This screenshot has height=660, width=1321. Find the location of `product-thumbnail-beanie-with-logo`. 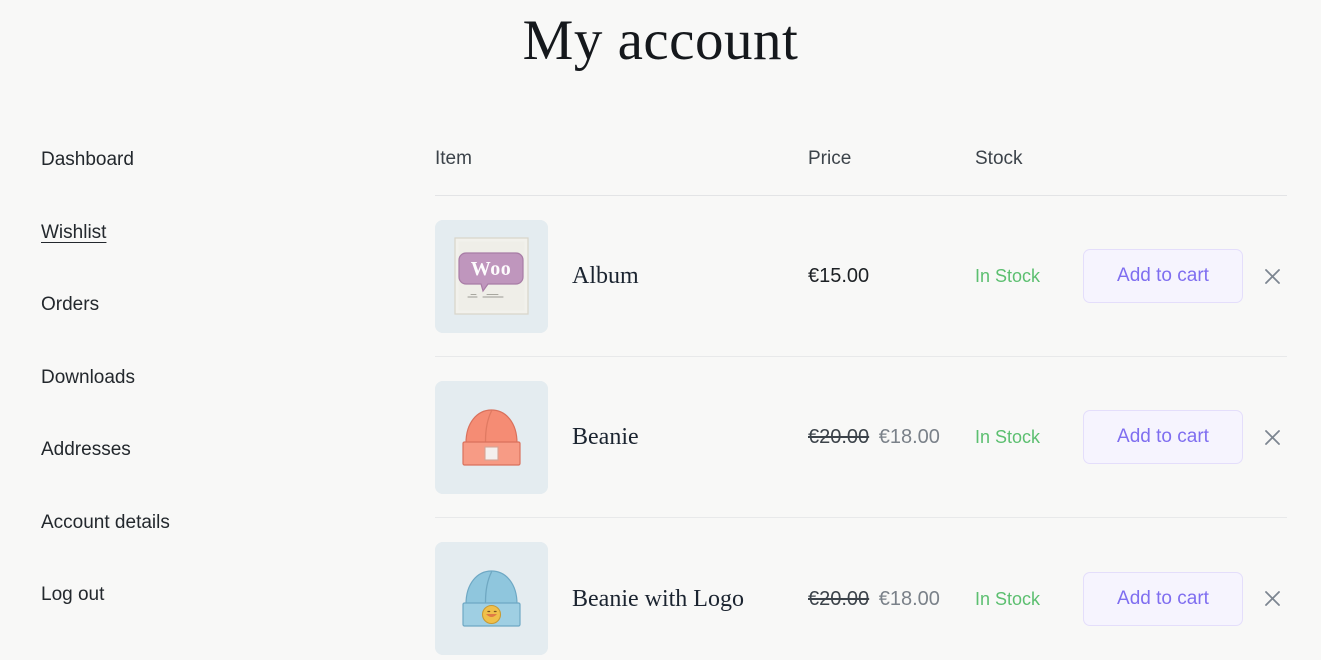

product-thumbnail-beanie-with-logo is located at coordinates (491, 598).